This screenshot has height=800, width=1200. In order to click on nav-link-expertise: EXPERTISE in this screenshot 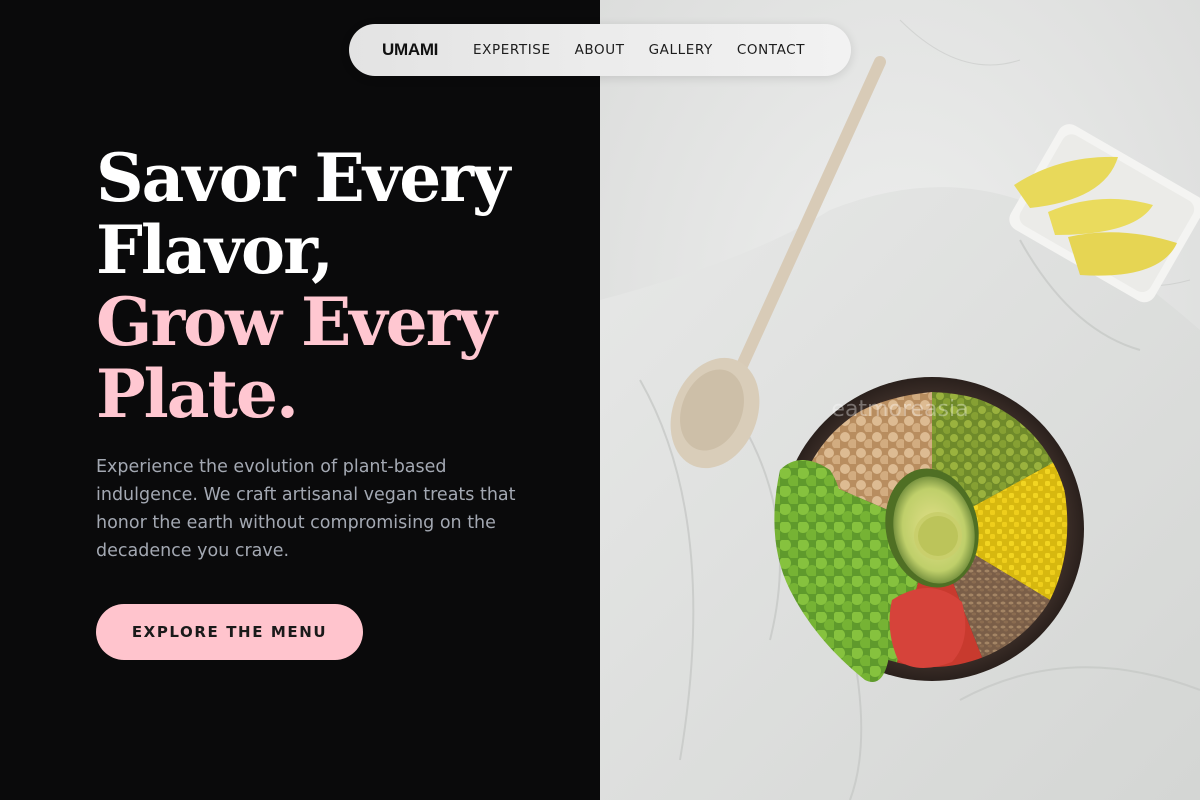, I will do `click(512, 50)`.